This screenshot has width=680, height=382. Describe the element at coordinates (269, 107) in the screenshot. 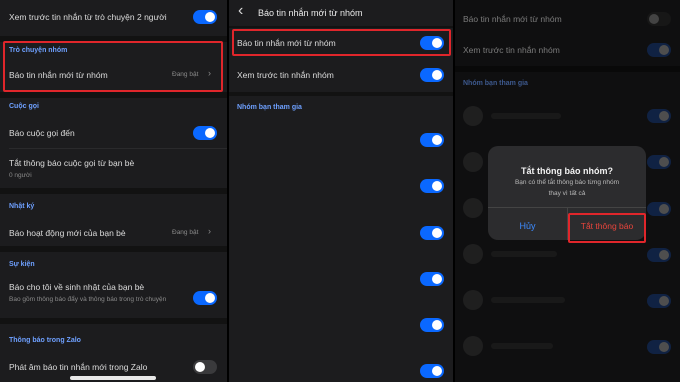

I see `section-joined-groups: Nhóm bạn tham gia` at that location.